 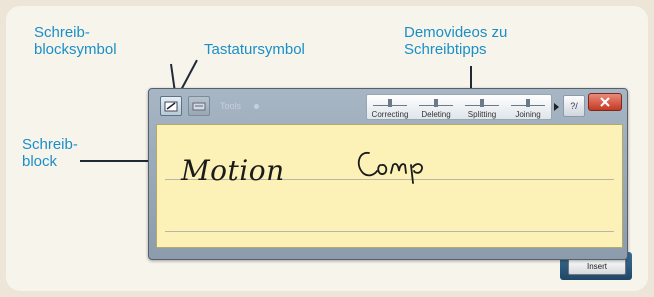 What do you see at coordinates (528, 108) in the screenshot?
I see `demo-video-joining: Joining` at bounding box center [528, 108].